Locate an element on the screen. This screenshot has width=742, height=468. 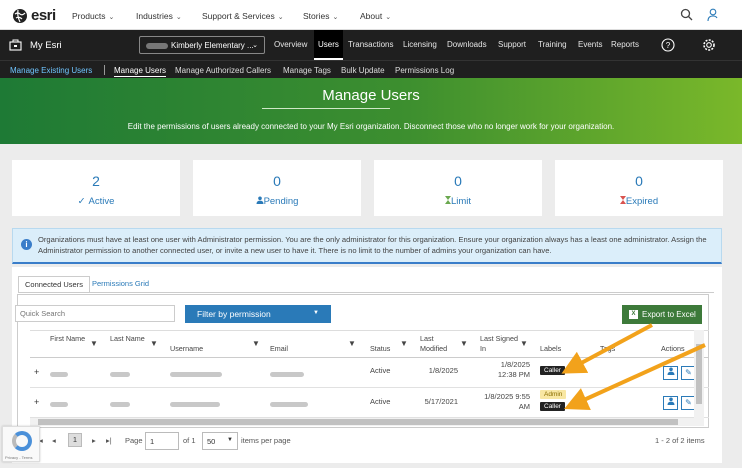
menu-training: Training is located at coordinates (552, 44).